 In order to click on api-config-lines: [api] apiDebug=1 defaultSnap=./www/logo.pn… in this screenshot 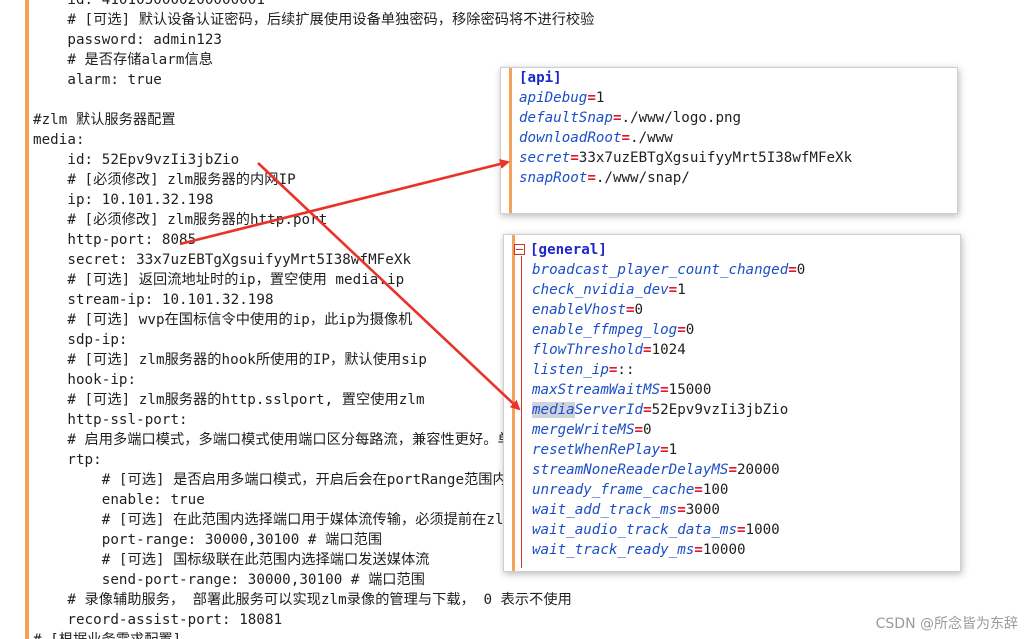, I will do `click(685, 128)`.